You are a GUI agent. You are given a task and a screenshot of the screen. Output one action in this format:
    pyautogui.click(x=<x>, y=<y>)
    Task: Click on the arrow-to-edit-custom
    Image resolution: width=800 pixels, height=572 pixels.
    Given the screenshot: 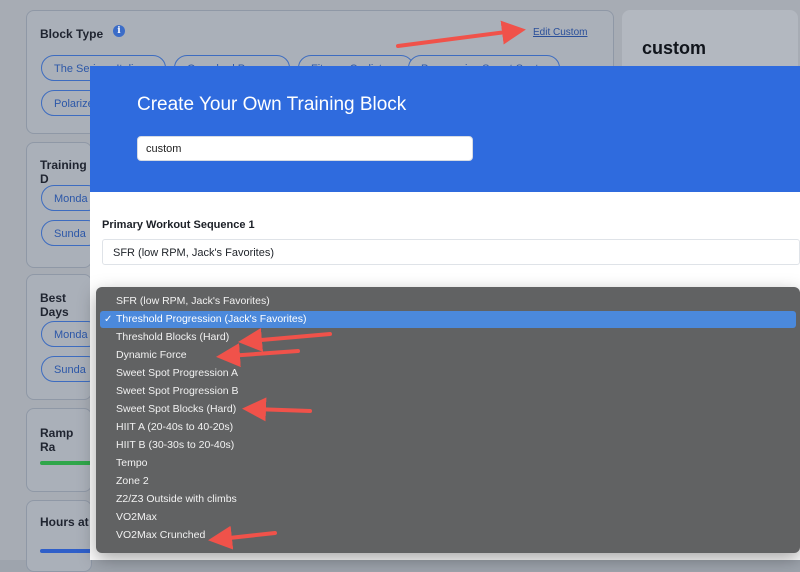 What is the action you would take?
    pyautogui.click(x=461, y=34)
    